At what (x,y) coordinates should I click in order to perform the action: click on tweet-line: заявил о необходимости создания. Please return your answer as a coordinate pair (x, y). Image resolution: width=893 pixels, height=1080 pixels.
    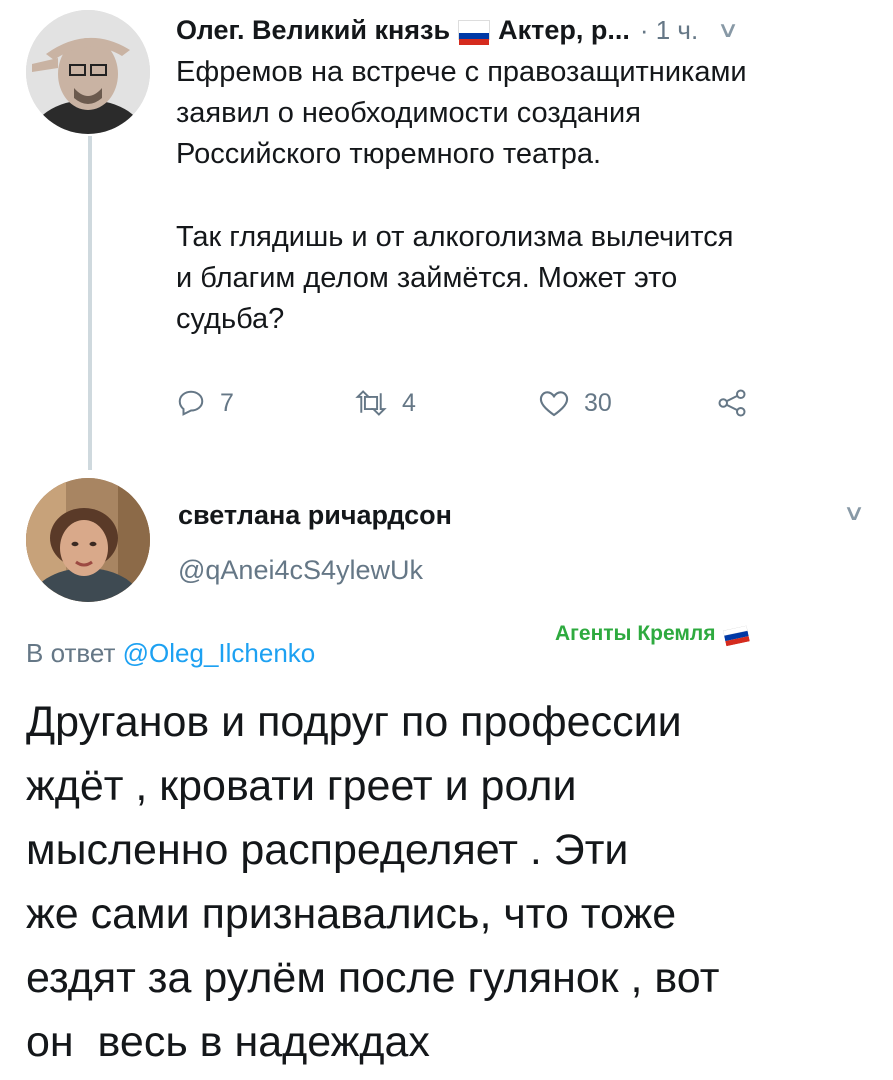
    Looking at the image, I should click on (408, 113).